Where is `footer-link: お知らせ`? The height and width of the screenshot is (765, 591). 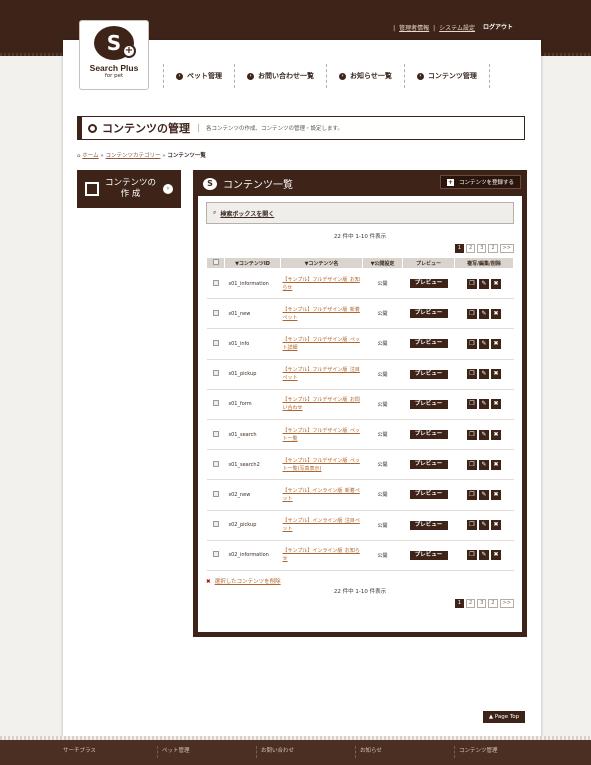 footer-link: お知らせ is located at coordinates (407, 752).